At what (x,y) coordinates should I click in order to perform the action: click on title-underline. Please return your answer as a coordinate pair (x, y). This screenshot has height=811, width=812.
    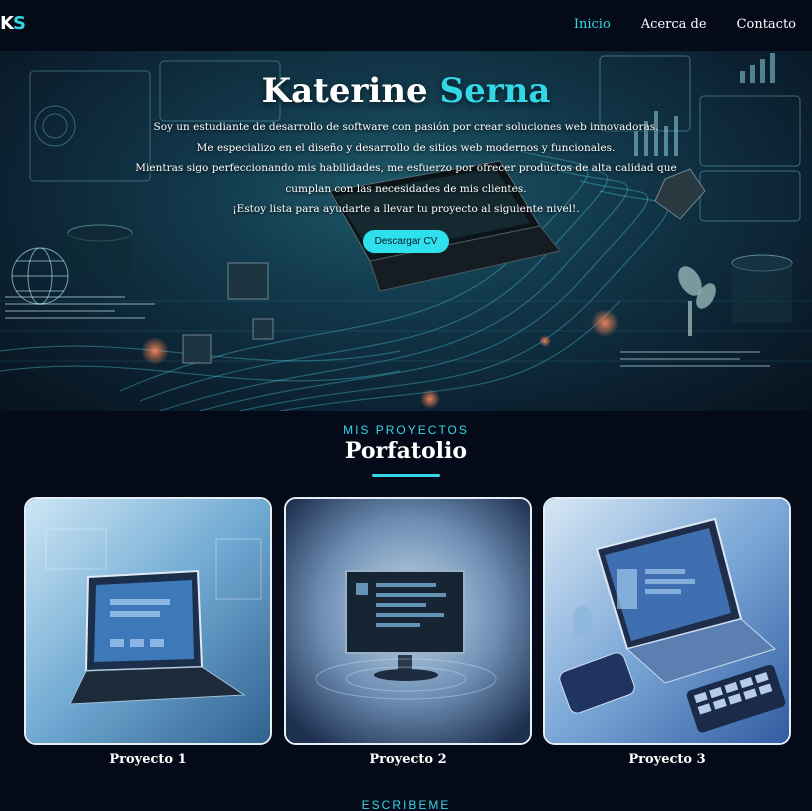
    Looking at the image, I should click on (406, 475).